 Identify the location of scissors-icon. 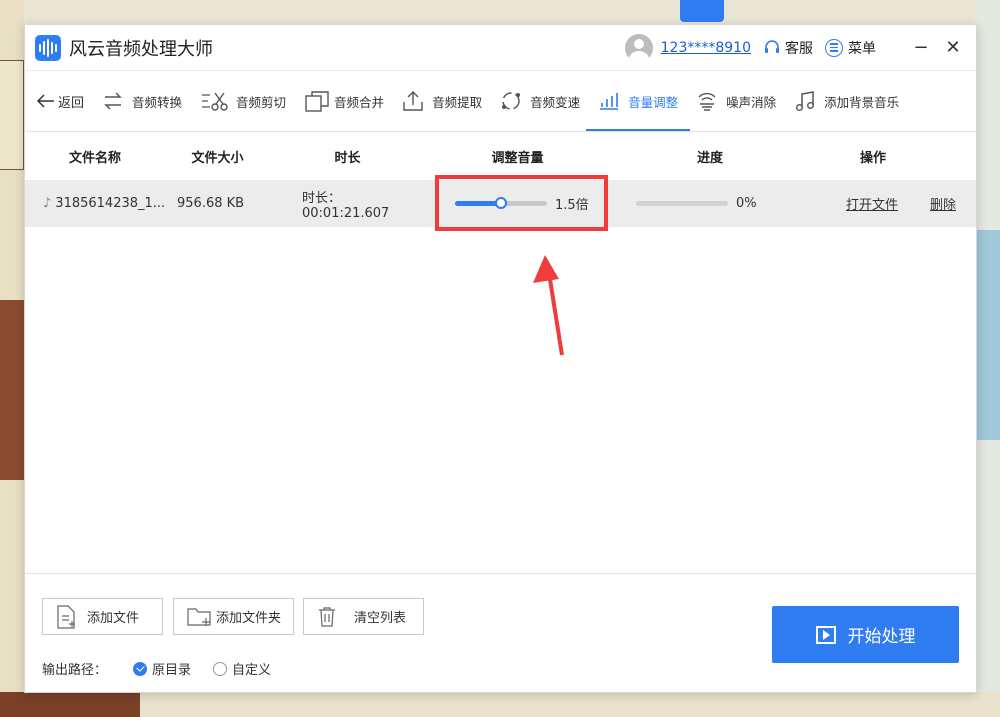
(214, 101).